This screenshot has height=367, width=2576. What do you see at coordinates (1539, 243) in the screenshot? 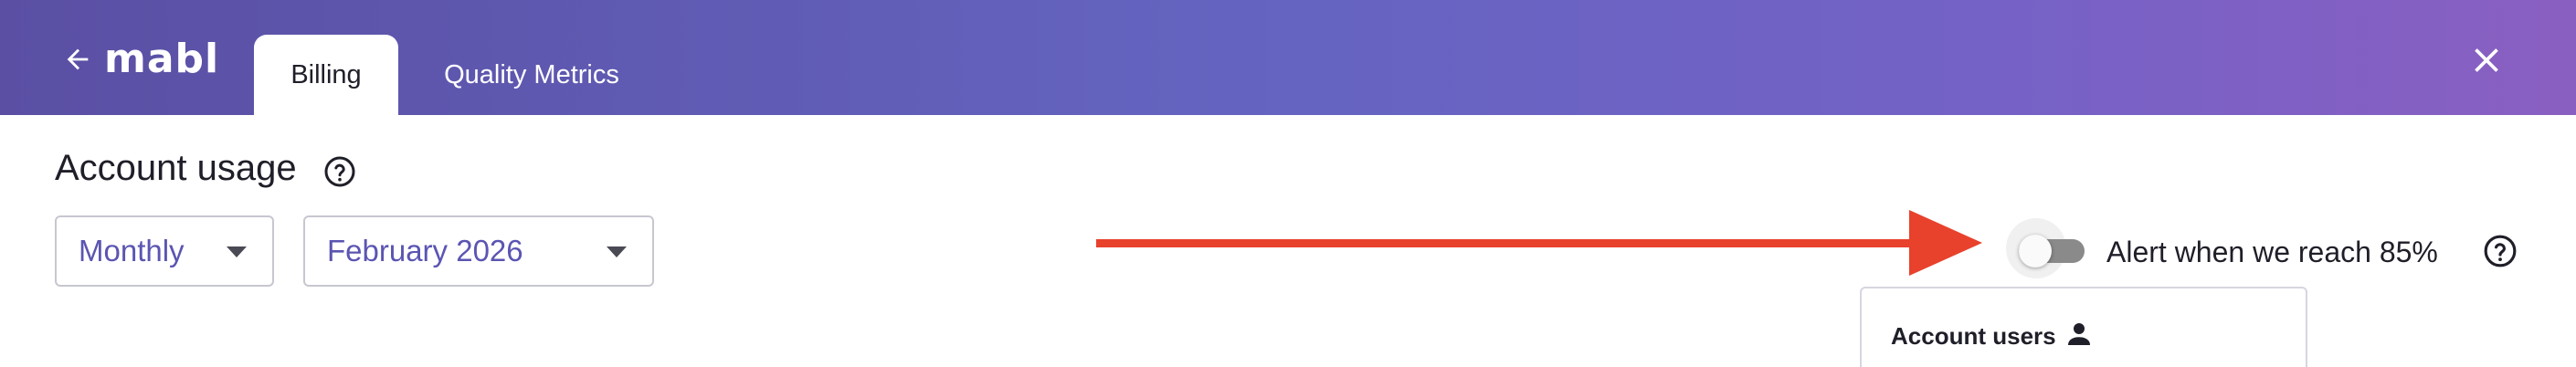
I see `red-pointer-arrow-icon` at bounding box center [1539, 243].